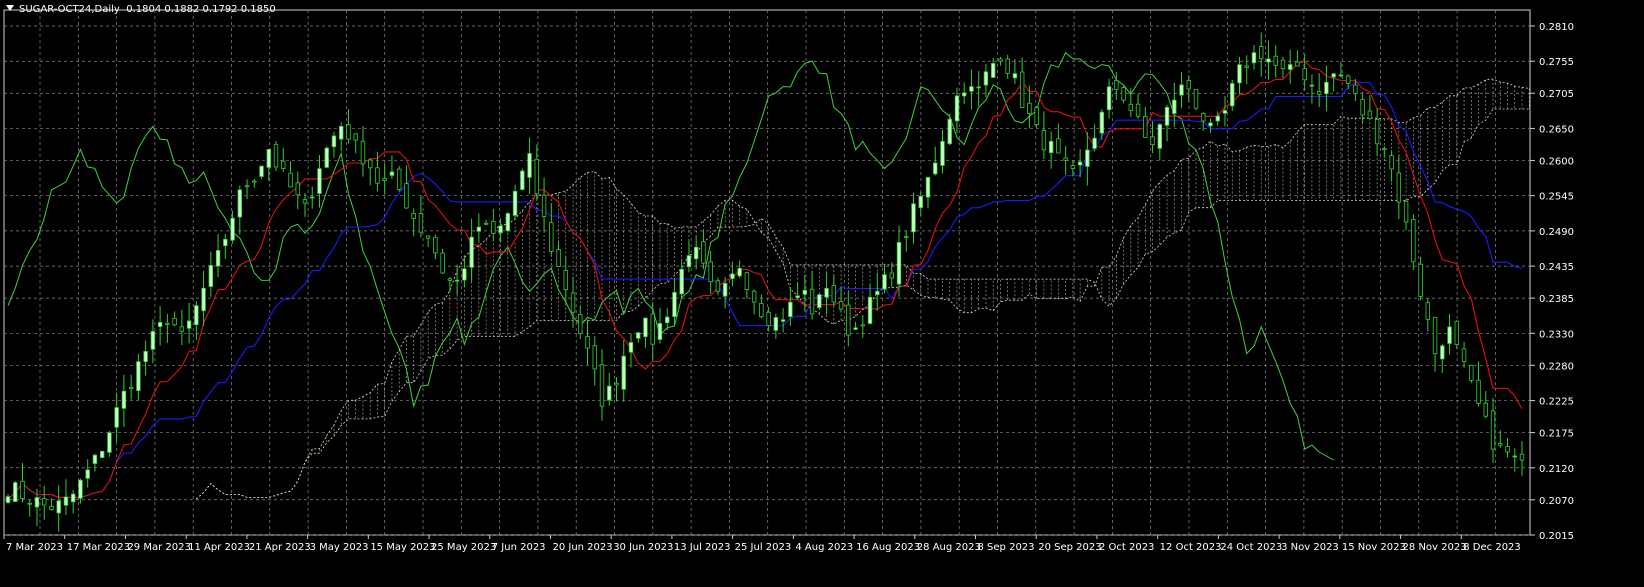 Image resolution: width=1644 pixels, height=587 pixels. Describe the element at coordinates (201, 9) in the screenshot. I see `ohlc-values: 0.1804 0.1882 0.1792 0.1850` at that location.